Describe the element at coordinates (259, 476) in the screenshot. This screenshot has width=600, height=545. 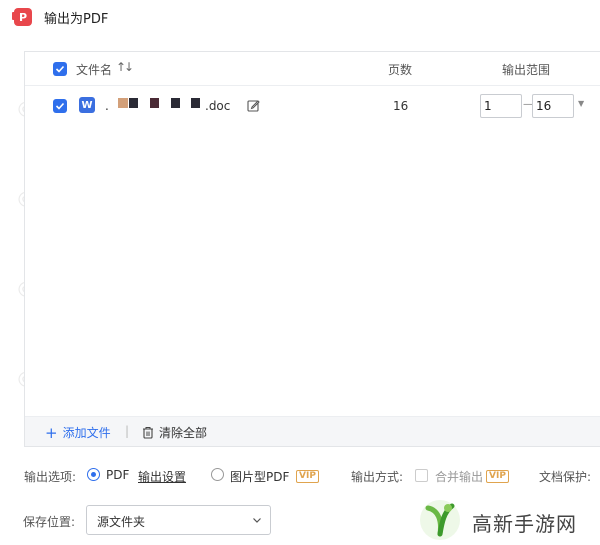
I see `radio-image-pdf-label: 图片型PDF` at that location.